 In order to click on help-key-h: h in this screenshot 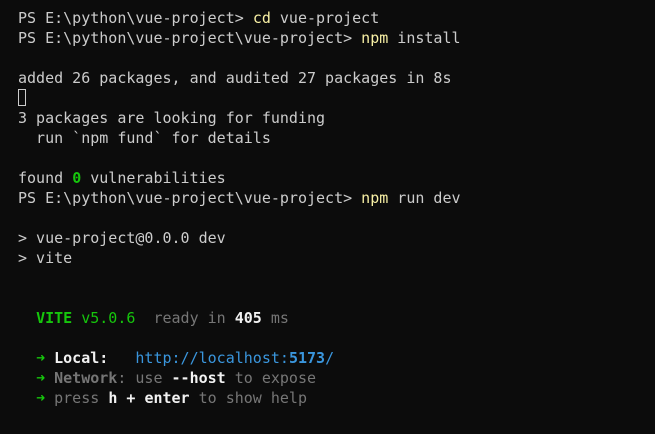, I will do `click(113, 398)`.